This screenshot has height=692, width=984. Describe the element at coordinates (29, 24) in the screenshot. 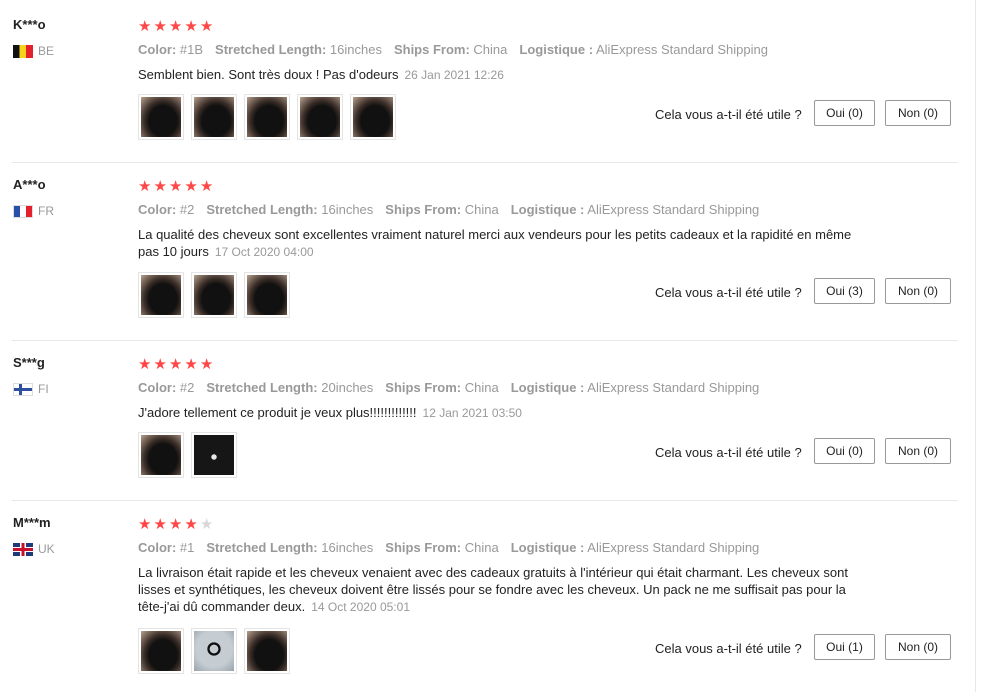

I see `reviewer-name: K***o` at that location.